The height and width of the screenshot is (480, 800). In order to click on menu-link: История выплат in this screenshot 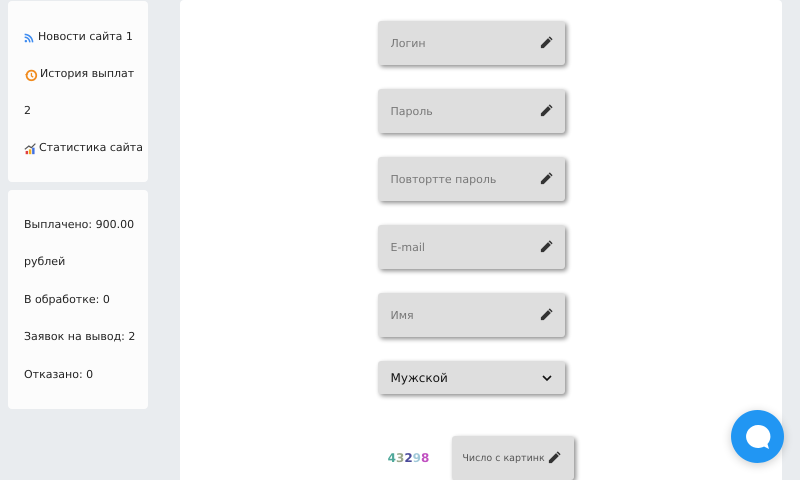, I will do `click(87, 74)`.